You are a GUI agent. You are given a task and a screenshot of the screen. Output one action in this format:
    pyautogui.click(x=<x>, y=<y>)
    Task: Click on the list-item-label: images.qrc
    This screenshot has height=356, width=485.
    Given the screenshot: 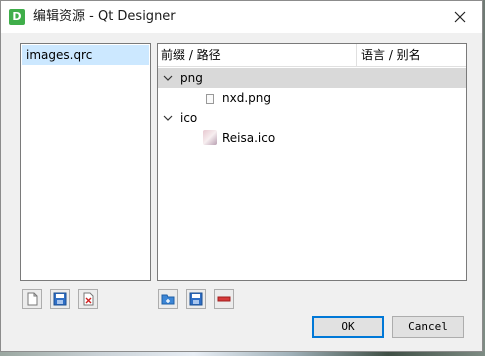 What is the action you would take?
    pyautogui.click(x=59, y=55)
    